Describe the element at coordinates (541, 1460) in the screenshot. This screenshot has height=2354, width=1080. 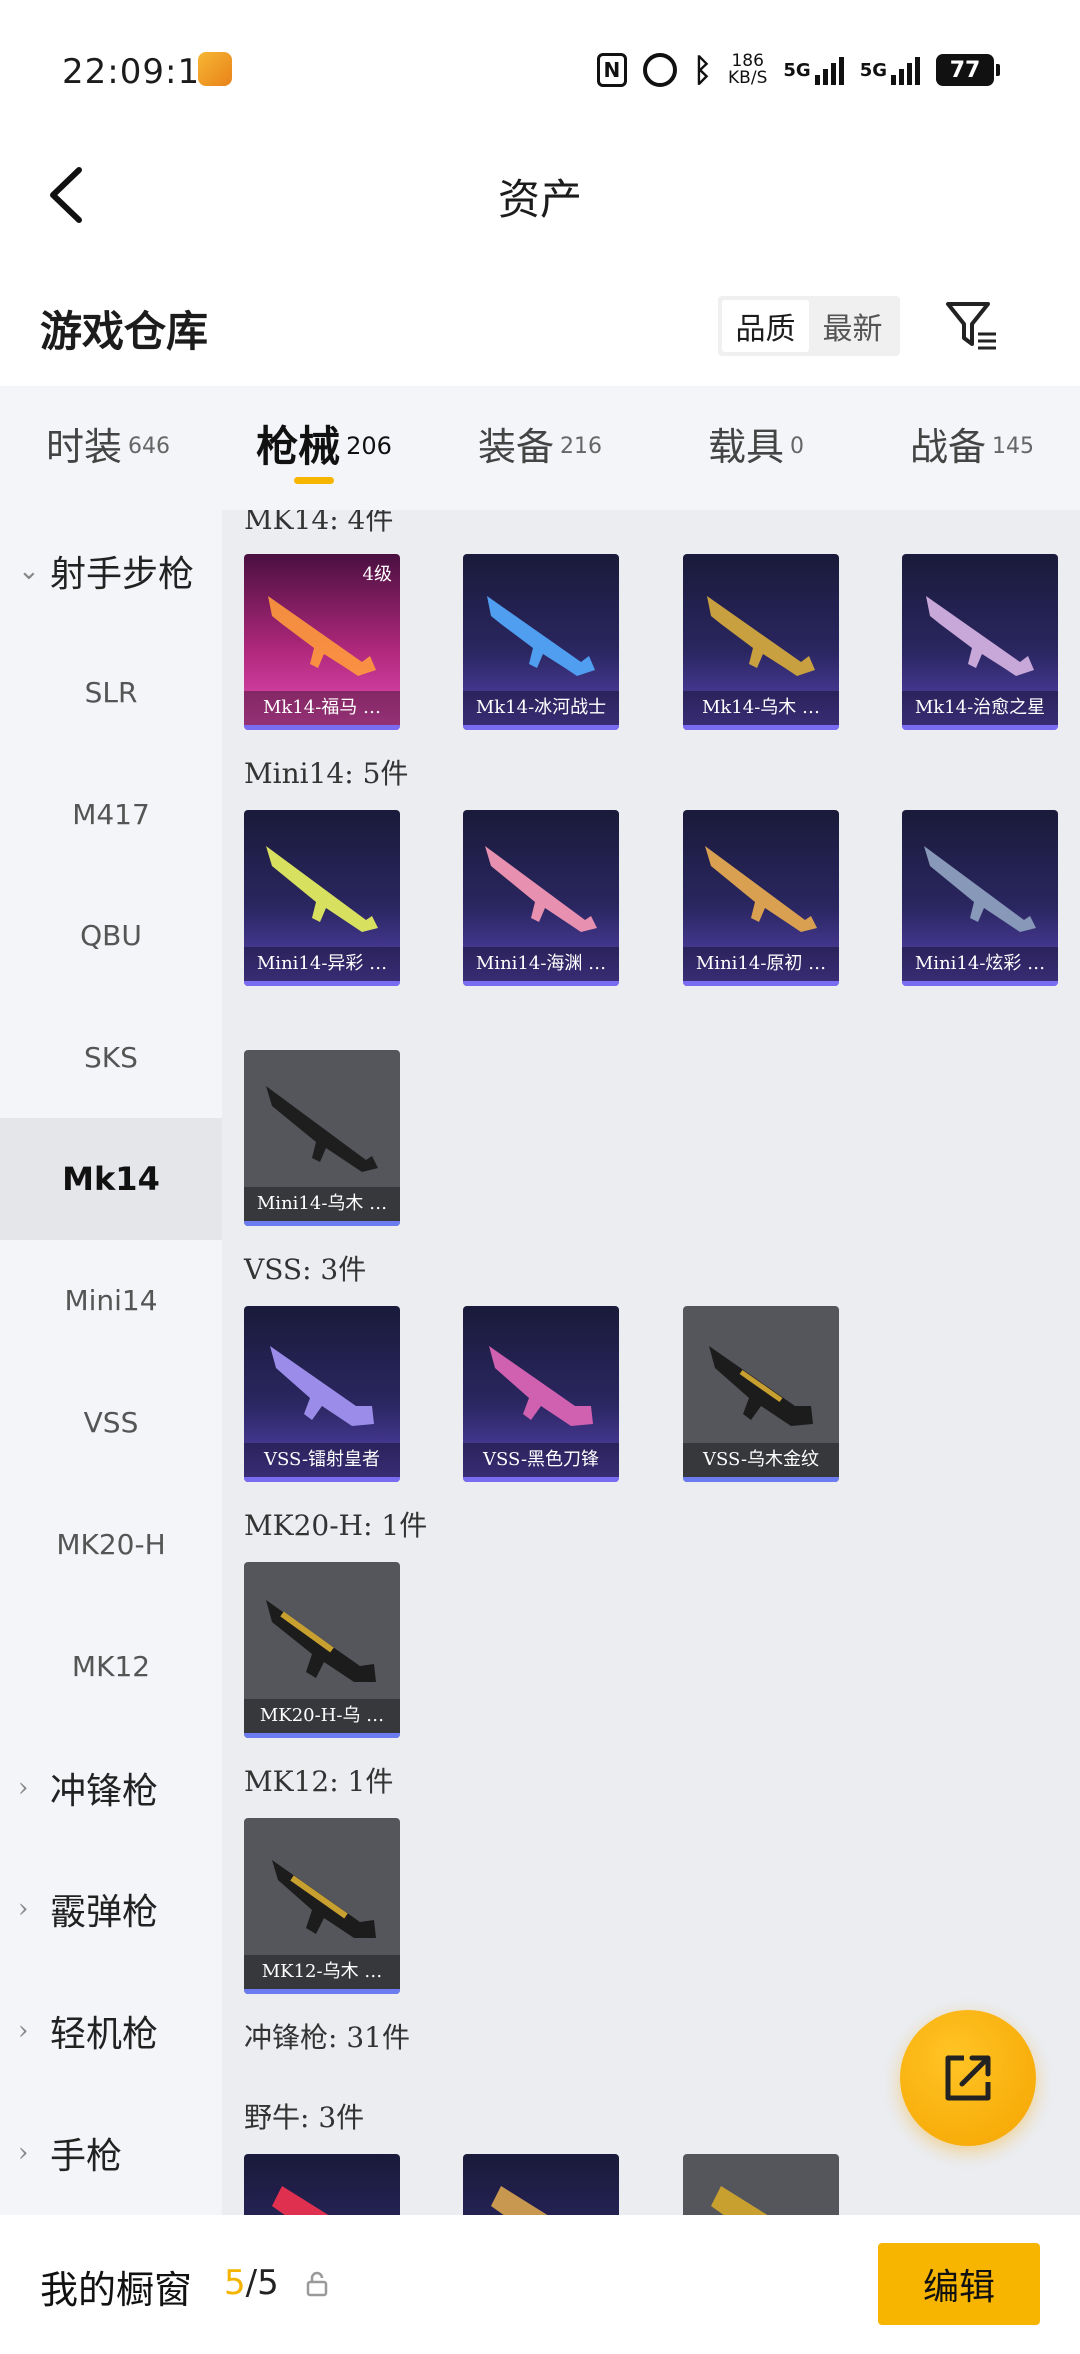
I see `item-name: VSS-黑色刀锋` at that location.